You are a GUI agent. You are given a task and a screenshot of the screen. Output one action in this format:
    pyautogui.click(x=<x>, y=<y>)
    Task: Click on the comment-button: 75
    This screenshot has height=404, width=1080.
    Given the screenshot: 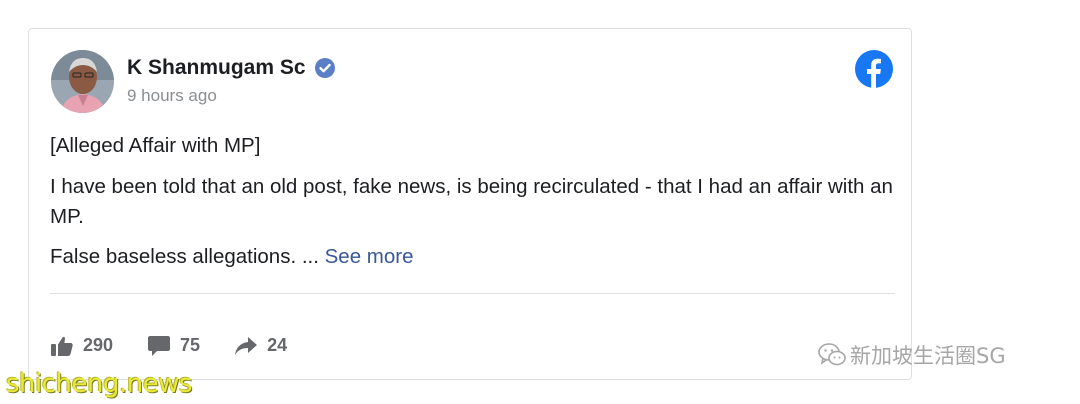 What is the action you would take?
    pyautogui.click(x=174, y=345)
    